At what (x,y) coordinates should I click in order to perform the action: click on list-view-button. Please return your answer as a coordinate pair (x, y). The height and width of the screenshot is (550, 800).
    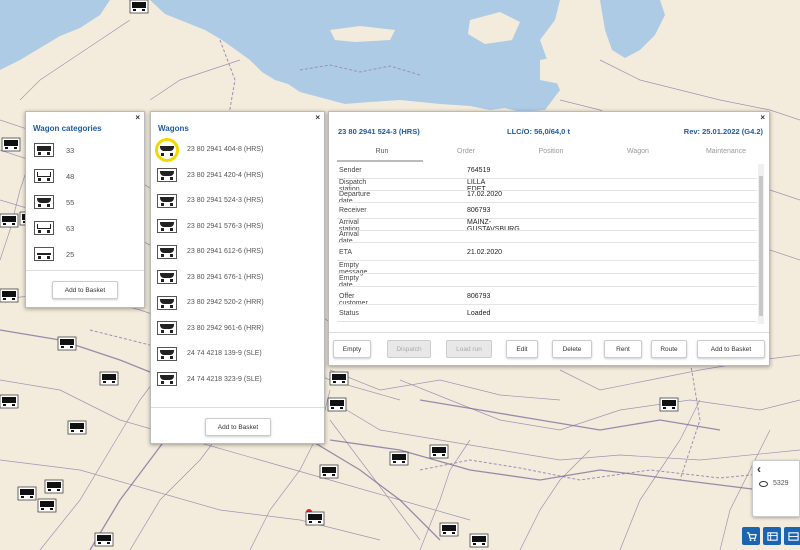
    Looking at the image, I should click on (772, 536).